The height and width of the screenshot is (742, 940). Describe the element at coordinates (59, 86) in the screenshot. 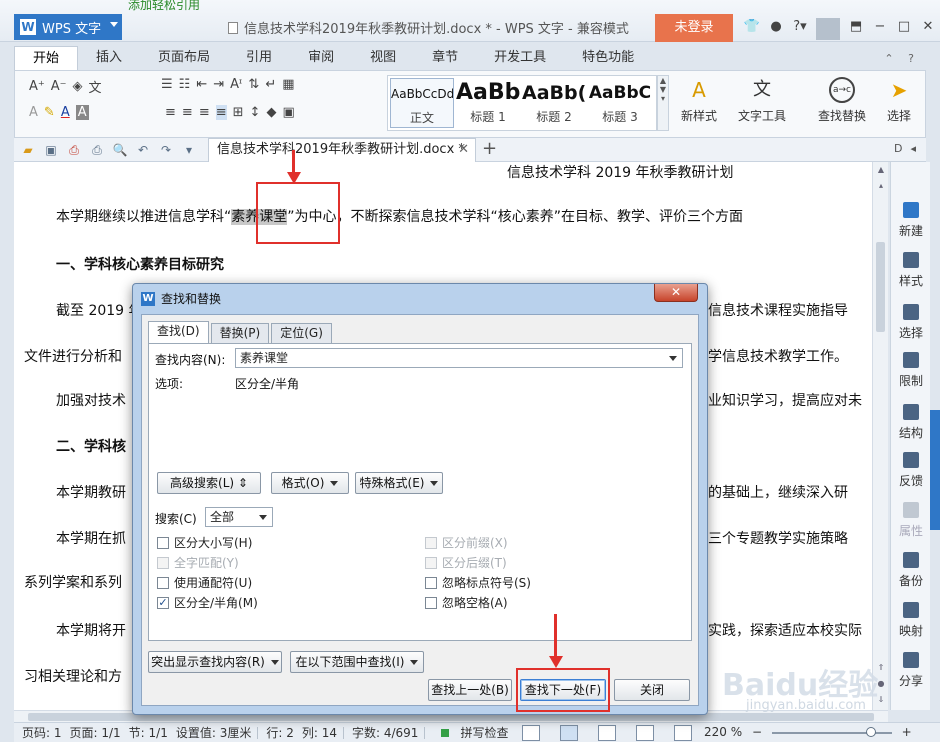

I see `shrink-font-icon: A⁻` at that location.